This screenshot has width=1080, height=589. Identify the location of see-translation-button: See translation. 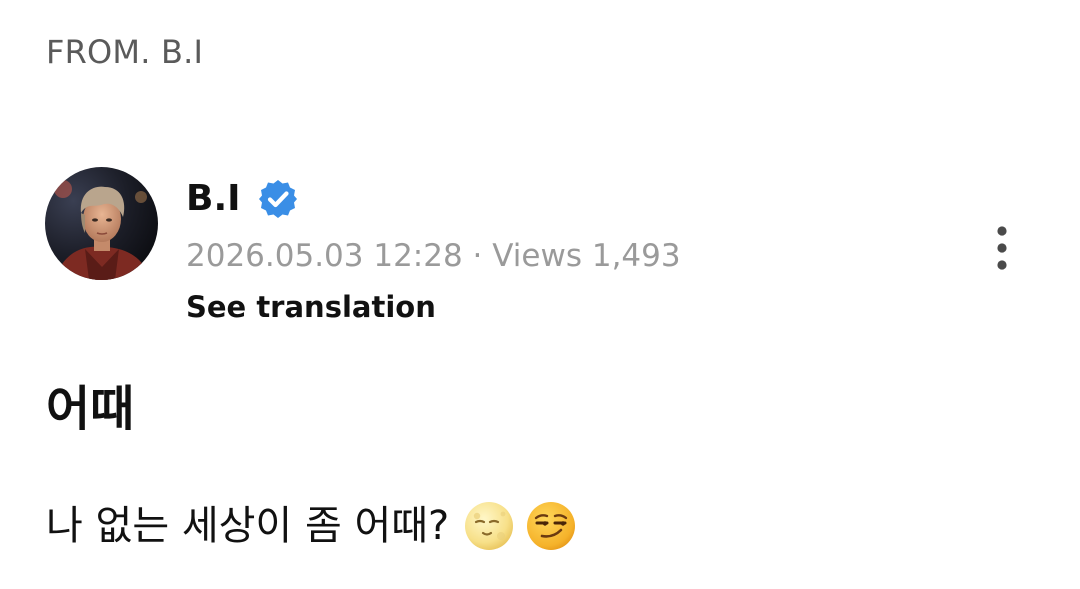
(311, 307).